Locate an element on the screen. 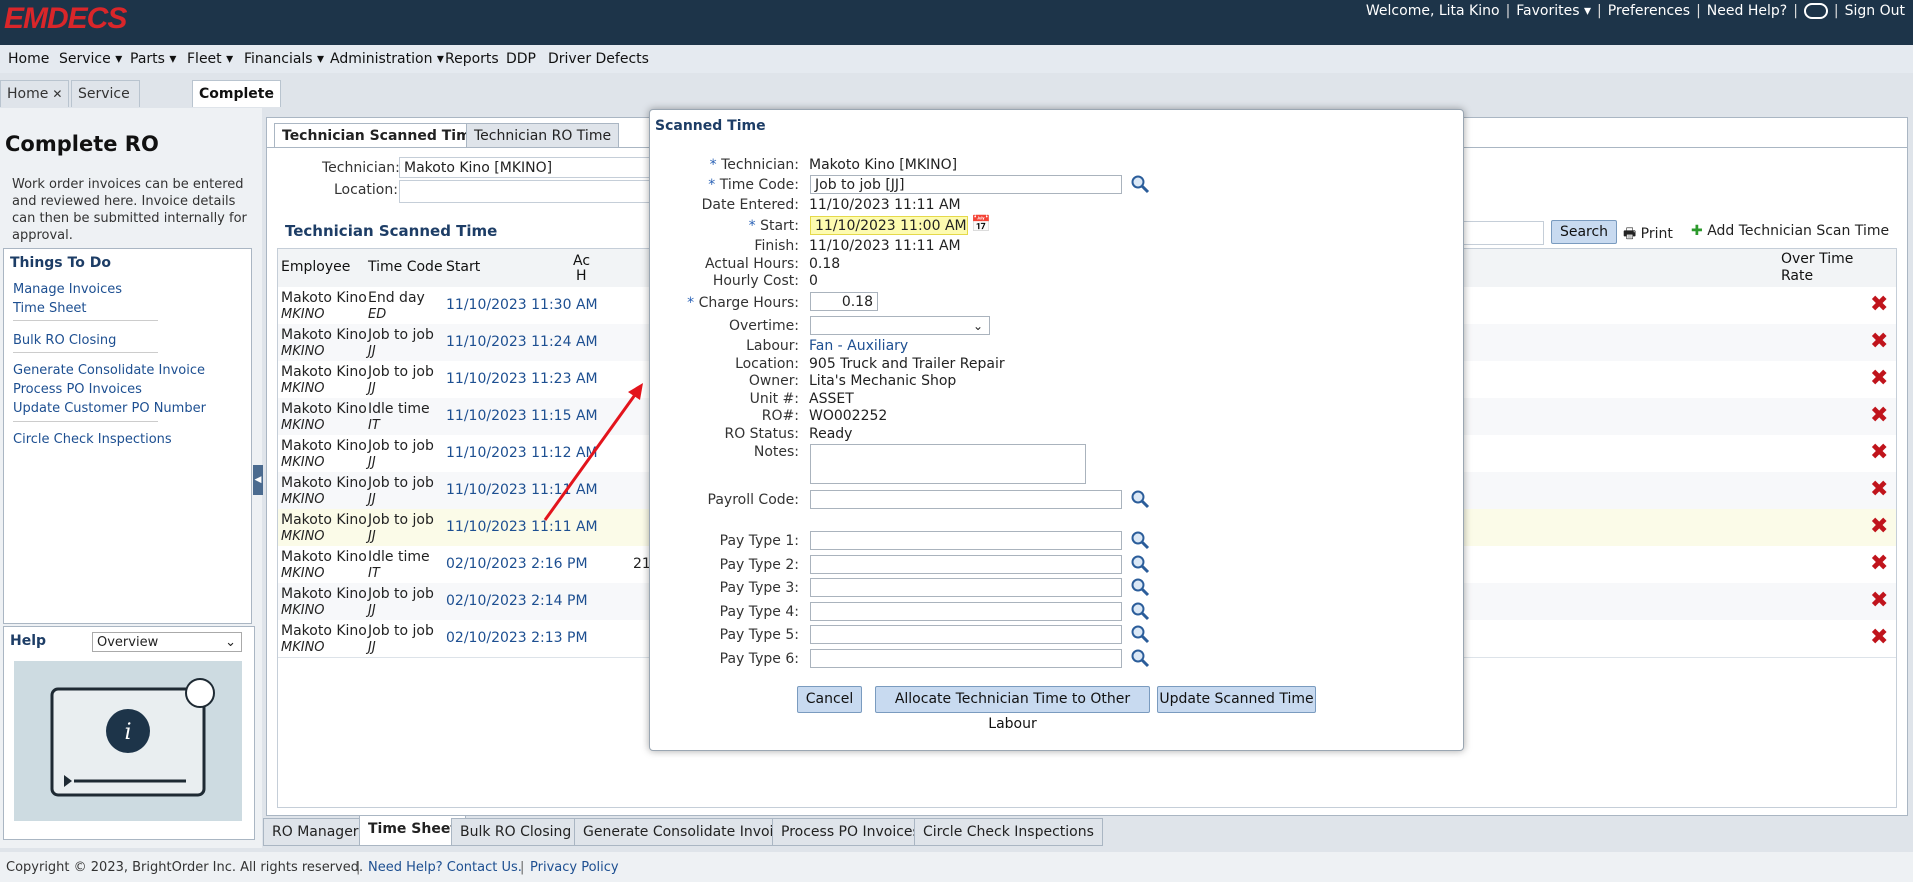 This screenshot has height=882, width=1913. overtime-select: ⌄ is located at coordinates (900, 325).